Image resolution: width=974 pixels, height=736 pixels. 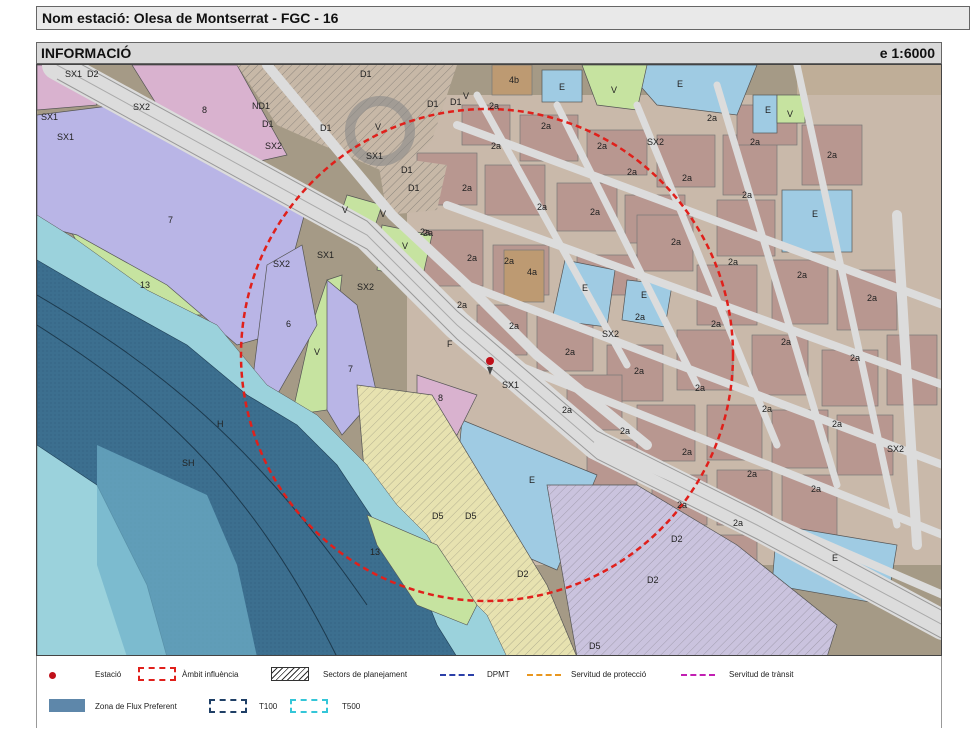 I want to click on legend-flux: Zona de Flux Preferent, so click(x=136, y=706).